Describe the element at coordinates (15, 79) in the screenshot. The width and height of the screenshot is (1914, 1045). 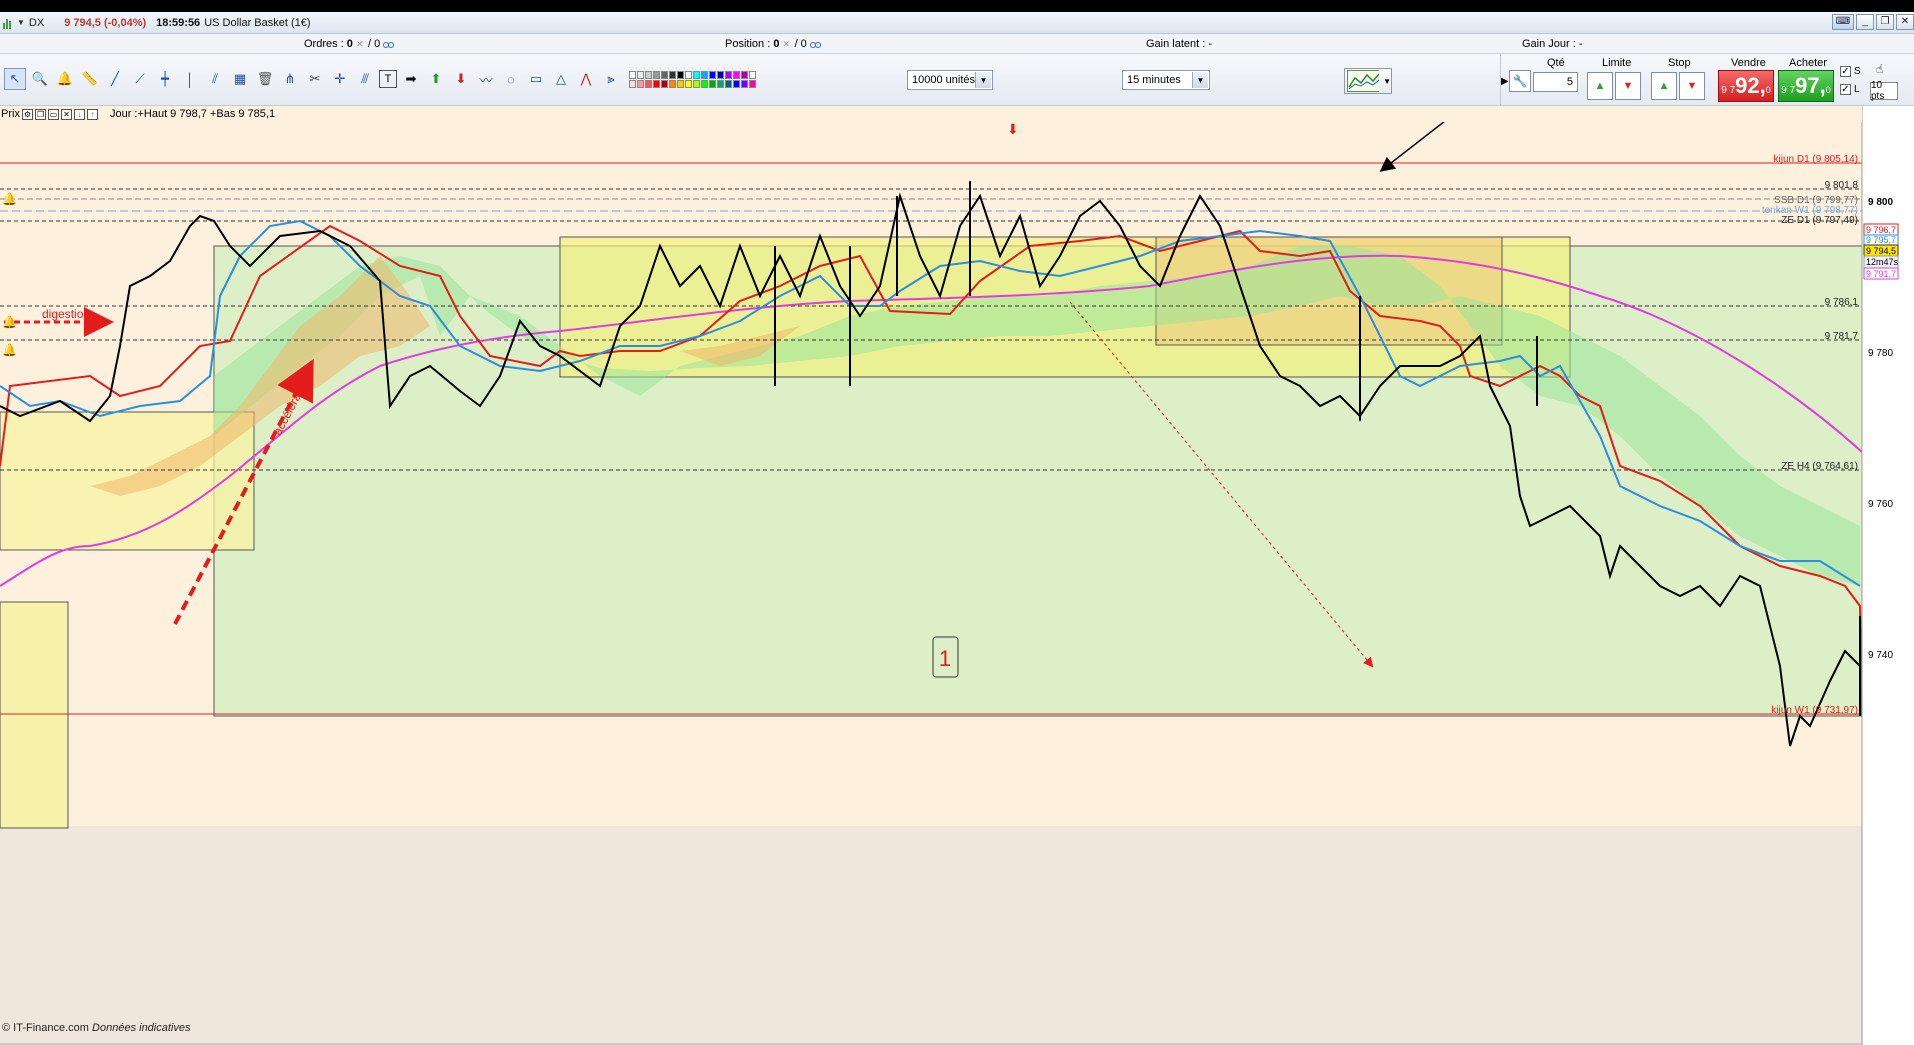
I see `pointer-icon: ↖` at that location.